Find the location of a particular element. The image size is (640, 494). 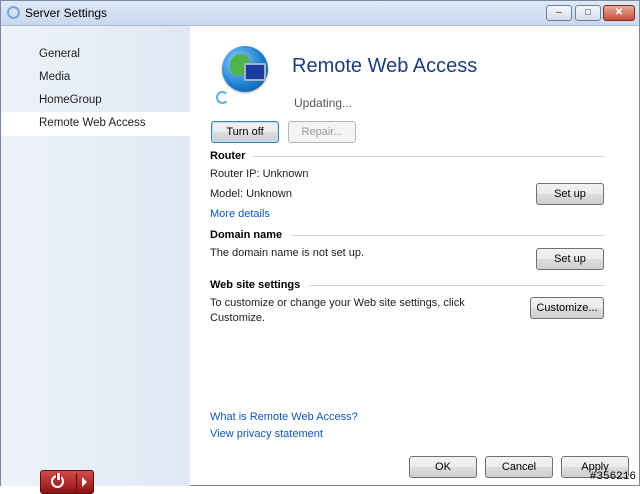

sidebar-item-label: HomeGroup is located at coordinates (70, 100).